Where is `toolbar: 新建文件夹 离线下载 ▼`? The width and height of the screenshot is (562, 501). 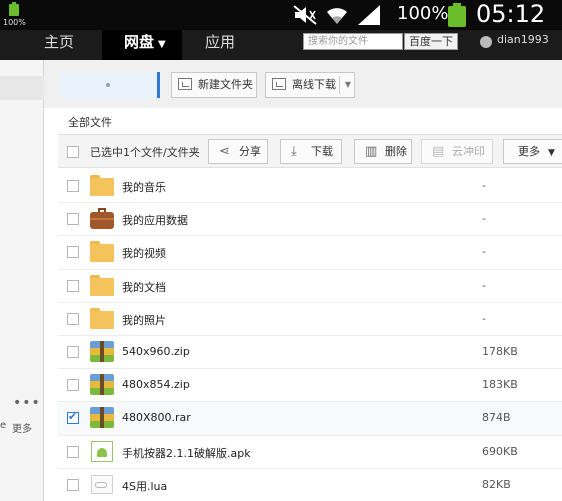
toolbar: 新建文件夹 离线下载 ▼ is located at coordinates (303, 84).